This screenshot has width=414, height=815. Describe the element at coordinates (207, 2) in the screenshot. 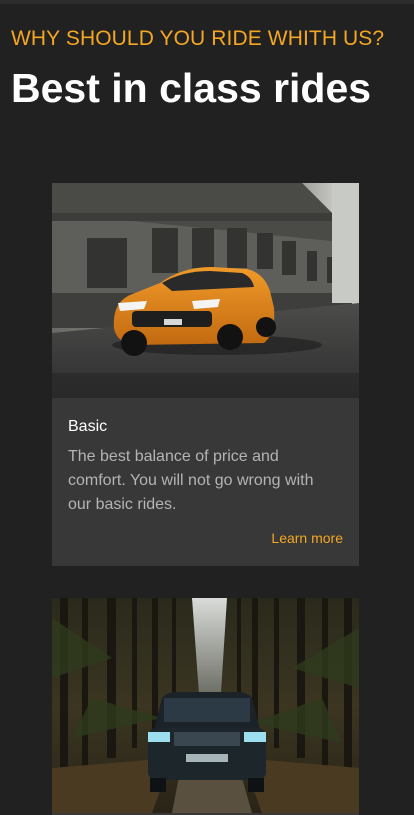

I see `top-strip` at that location.